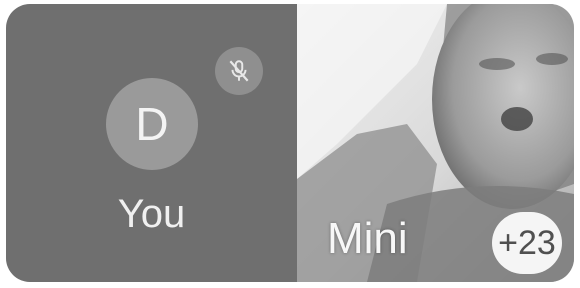 The image size is (580, 288). I want to click on mic-off-glyph, so click(239, 71).